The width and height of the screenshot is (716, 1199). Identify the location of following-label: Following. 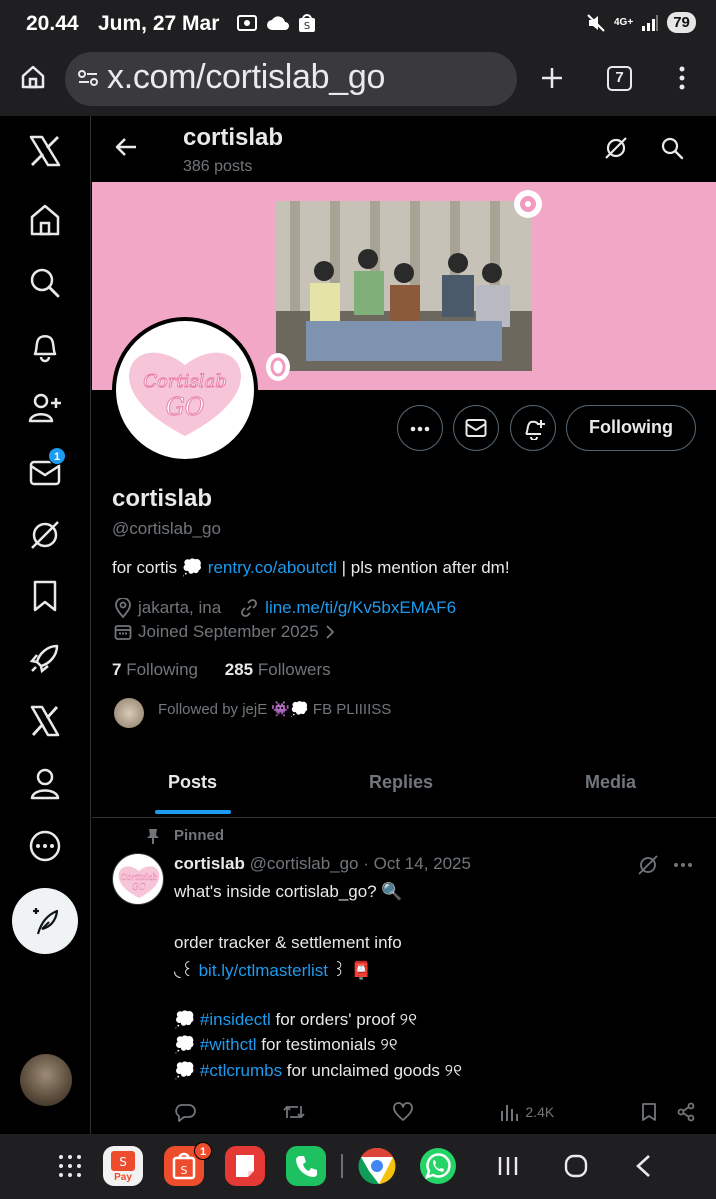
(162, 669).